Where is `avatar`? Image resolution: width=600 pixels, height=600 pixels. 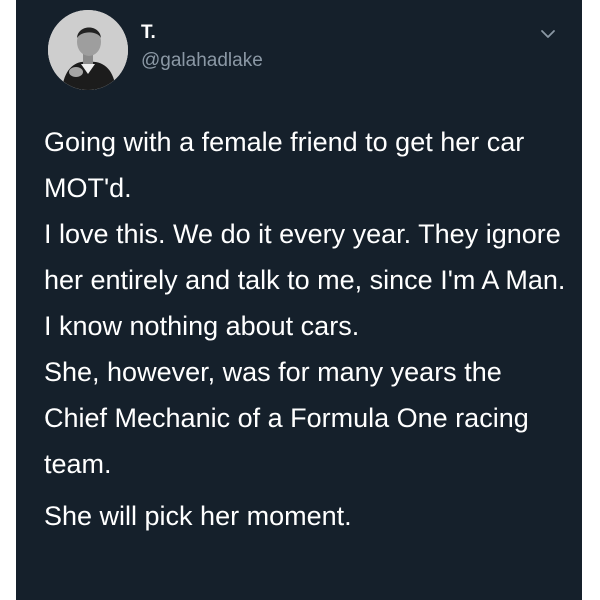
avatar is located at coordinates (88, 50).